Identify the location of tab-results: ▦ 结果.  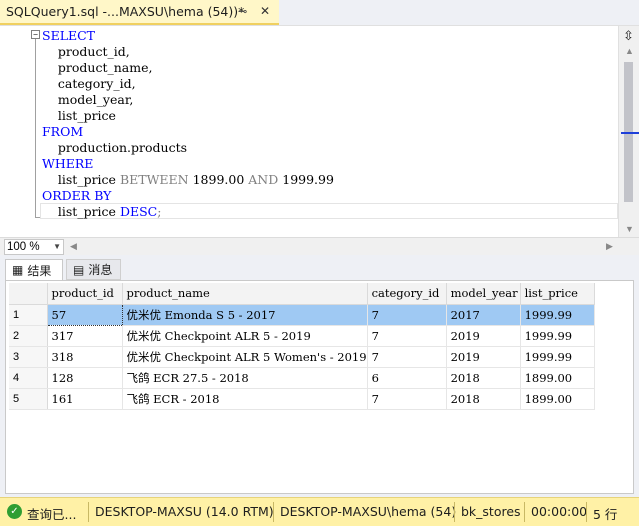
(34, 269).